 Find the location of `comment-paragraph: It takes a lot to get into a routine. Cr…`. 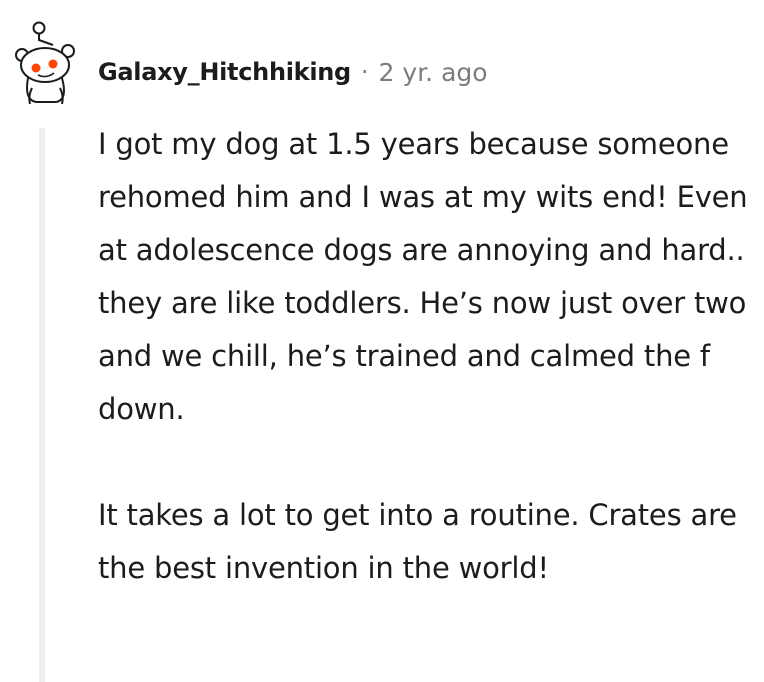

comment-paragraph: It takes a lot to get into a routine. Cr… is located at coordinates (417, 541).